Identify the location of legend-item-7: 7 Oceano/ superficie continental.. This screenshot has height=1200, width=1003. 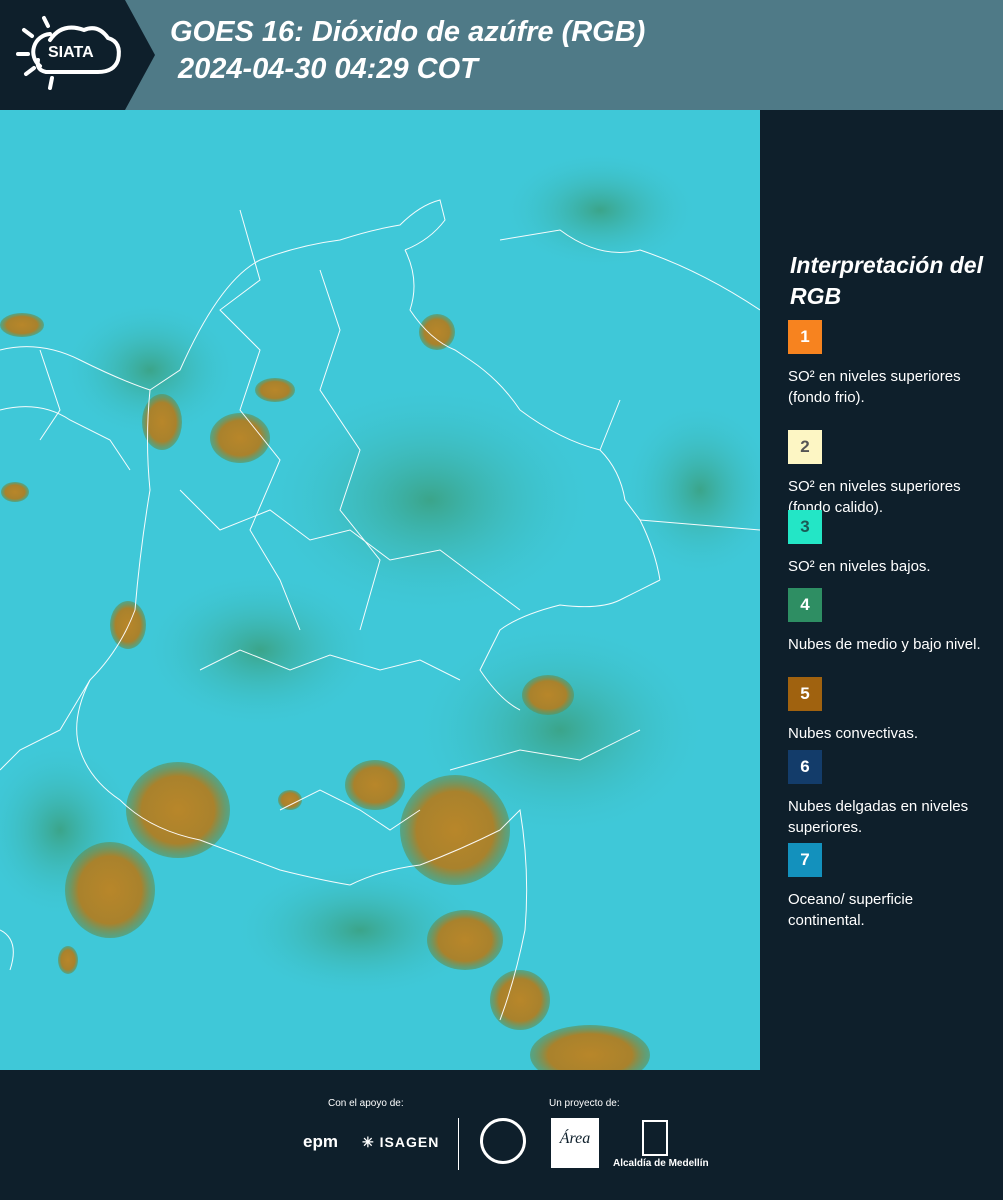
(888, 887).